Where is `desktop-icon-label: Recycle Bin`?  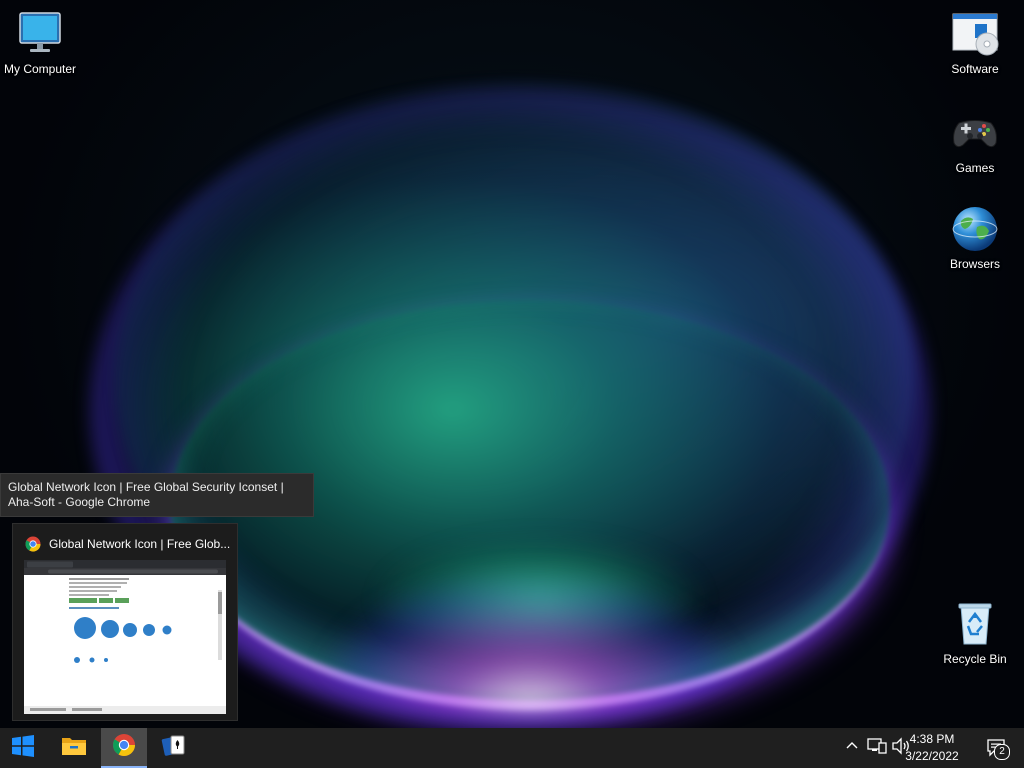
desktop-icon-label: Recycle Bin is located at coordinates (975, 659).